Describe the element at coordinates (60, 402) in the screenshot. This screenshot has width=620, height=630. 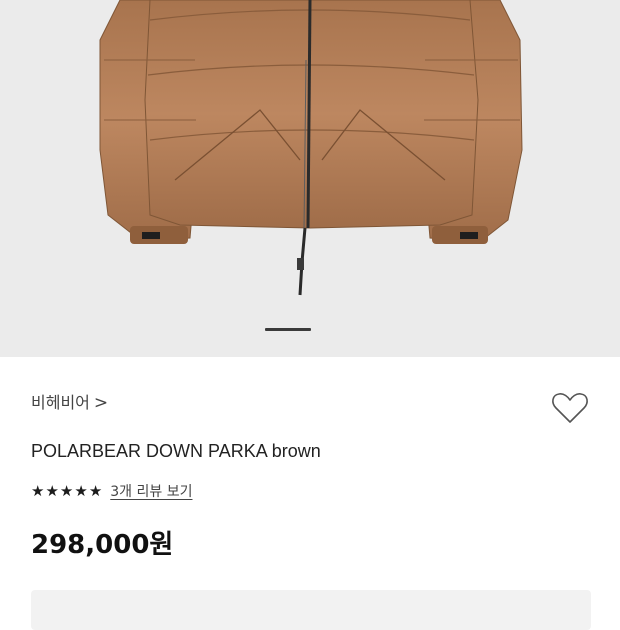
I see `brand-name: 비헤비어` at that location.